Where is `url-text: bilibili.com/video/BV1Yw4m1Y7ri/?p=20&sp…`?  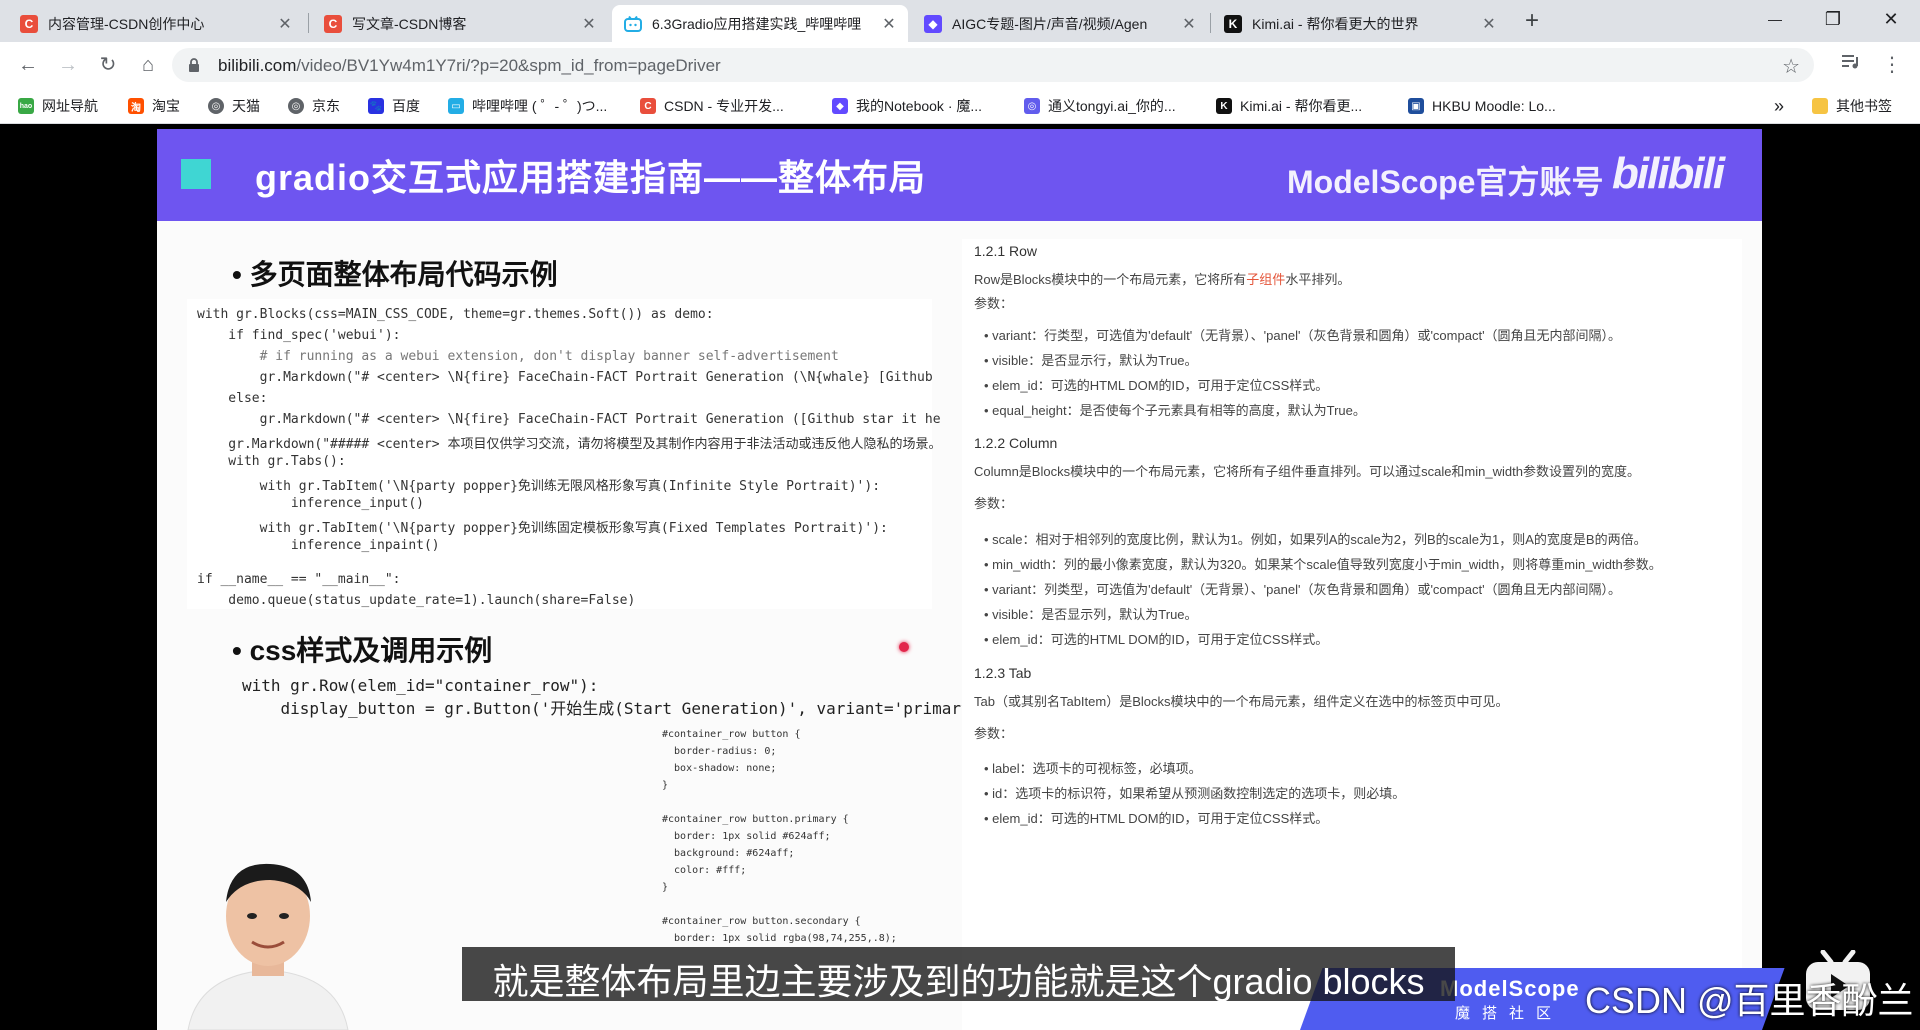 url-text: bilibili.com/video/BV1Yw4m1Y7ri/?p=20&sp… is located at coordinates (469, 66).